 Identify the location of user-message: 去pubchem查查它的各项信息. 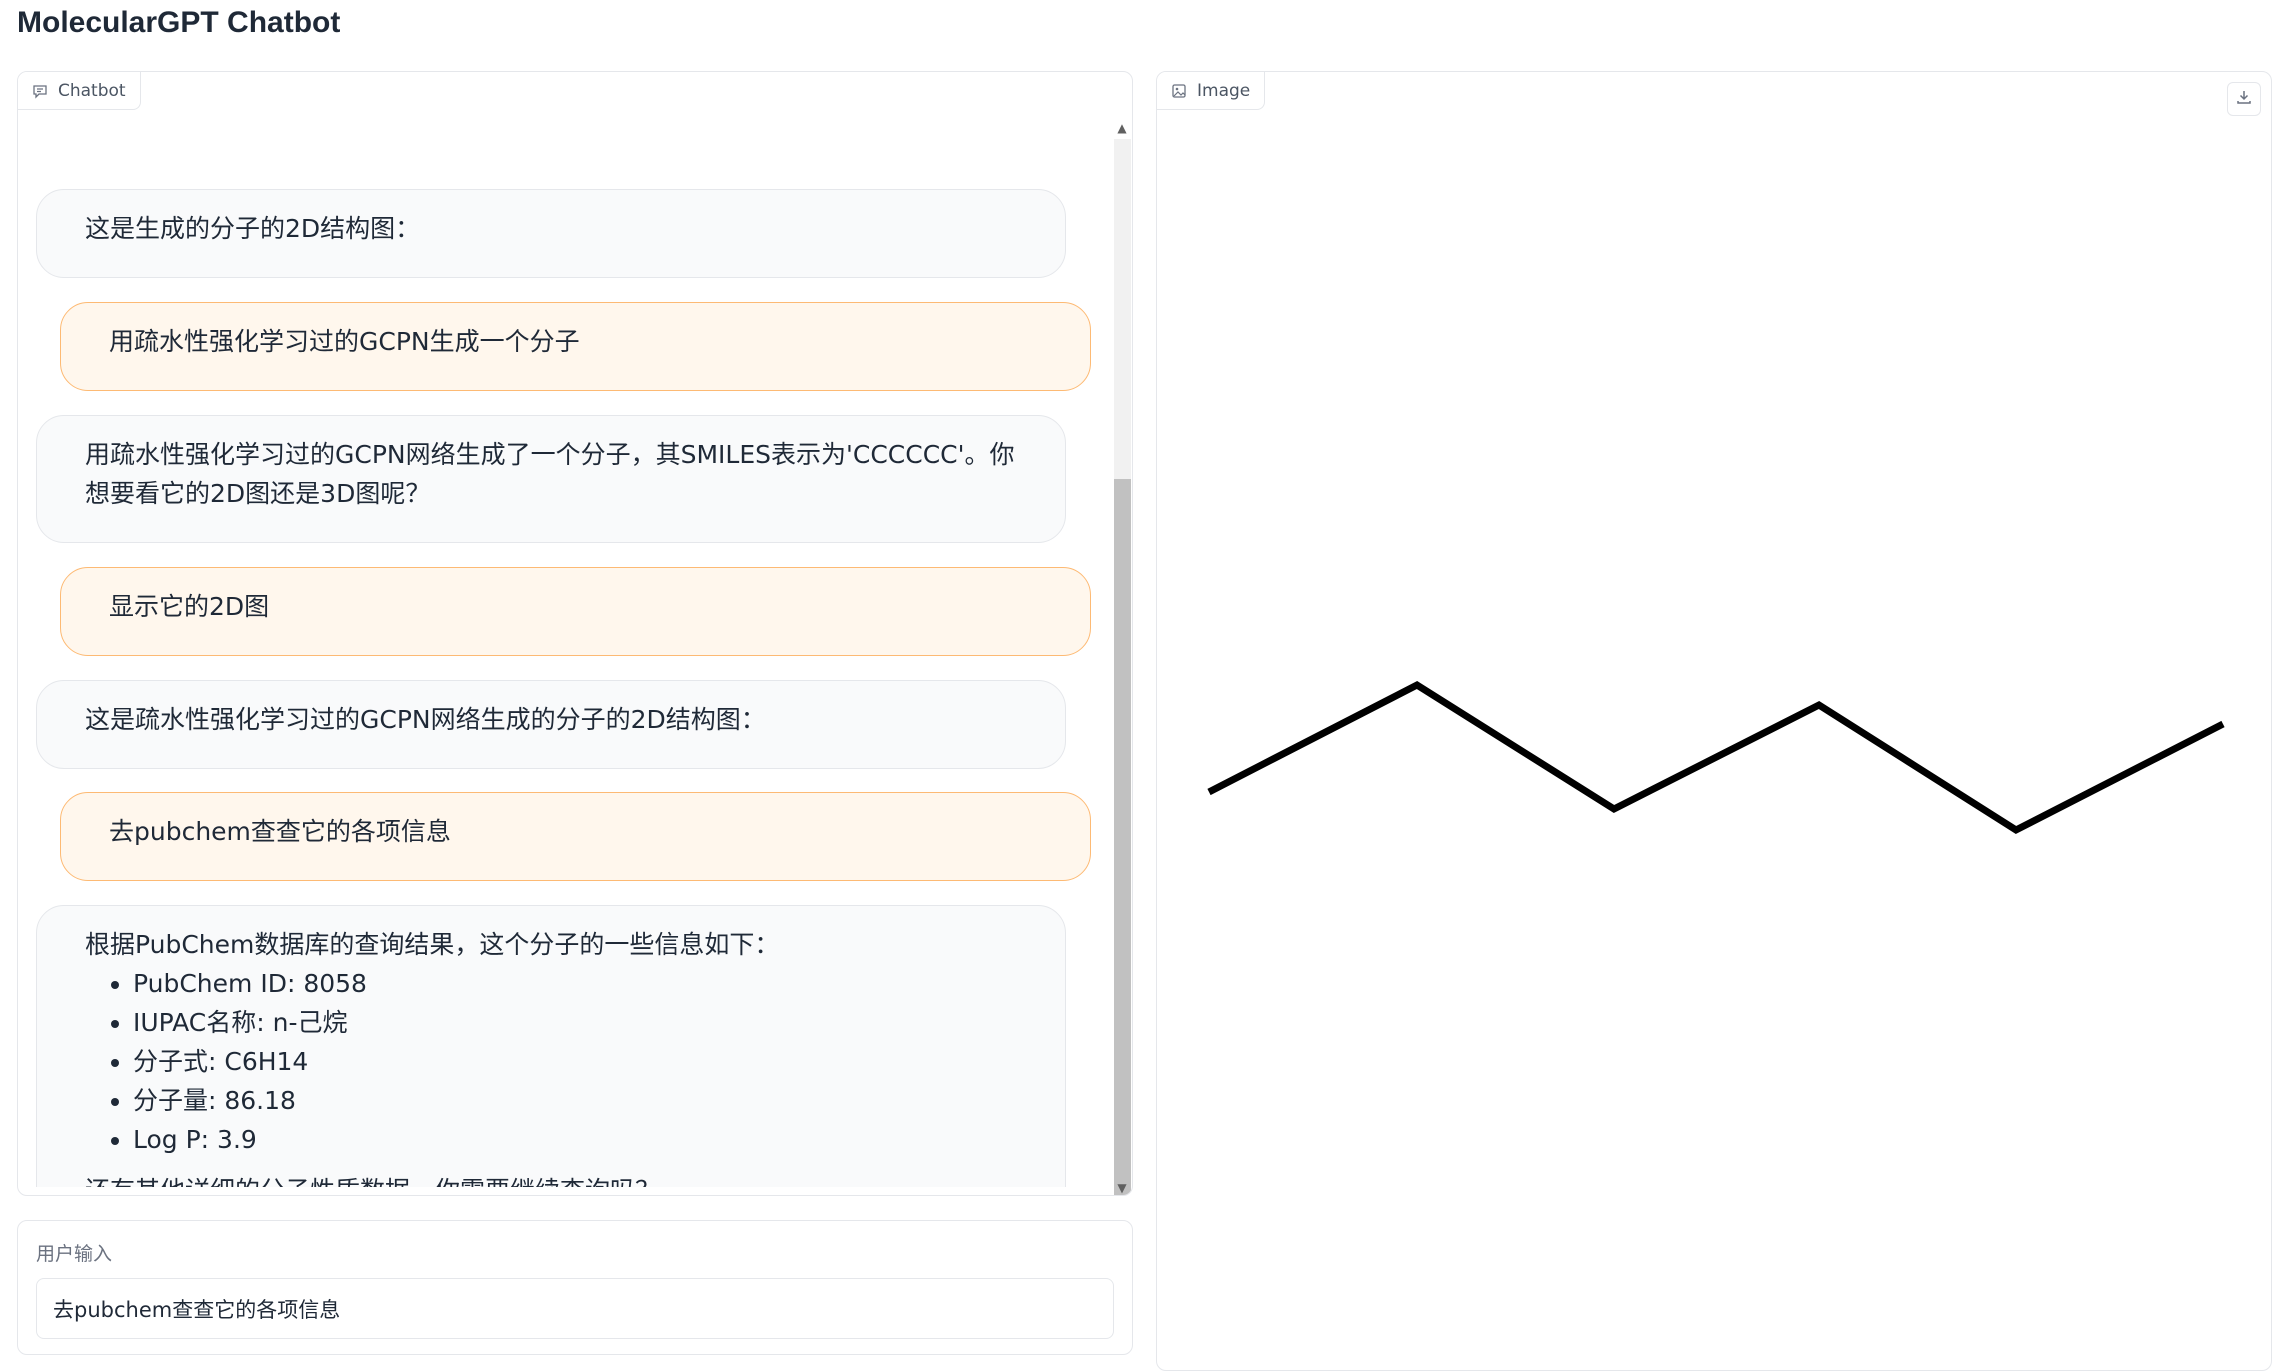
(575, 836).